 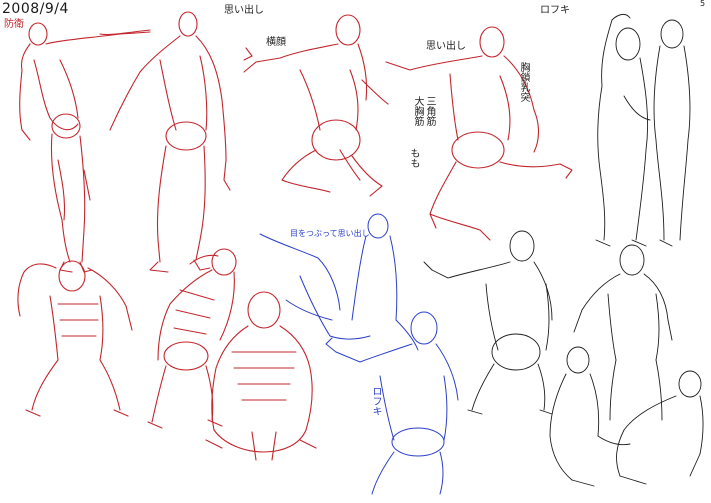 What do you see at coordinates (413, 158) in the screenshot?
I see `note-muscle-d: もも` at bounding box center [413, 158].